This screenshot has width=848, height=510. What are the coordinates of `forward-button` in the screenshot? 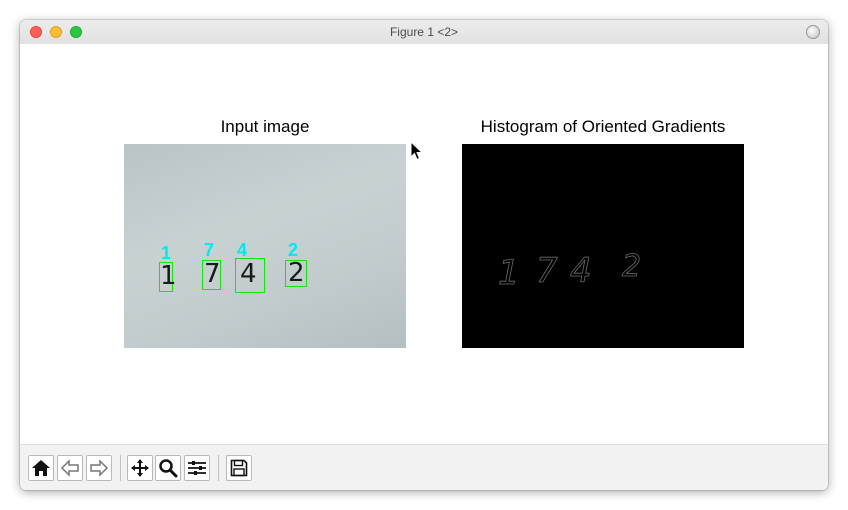 It's located at (99, 468).